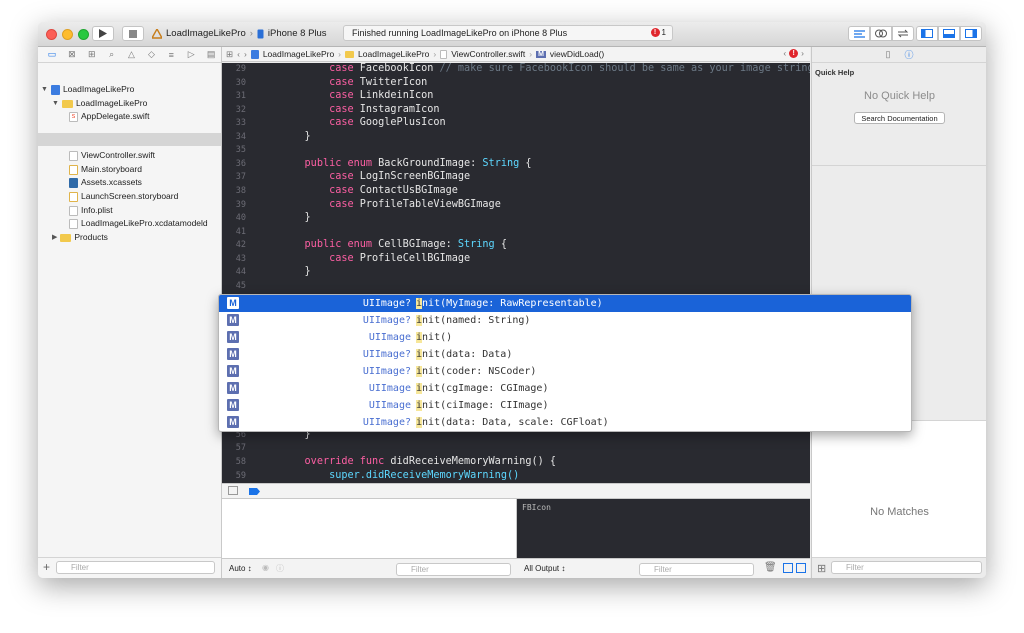  What do you see at coordinates (46, 567) in the screenshot?
I see `add-icon: +` at bounding box center [46, 567].